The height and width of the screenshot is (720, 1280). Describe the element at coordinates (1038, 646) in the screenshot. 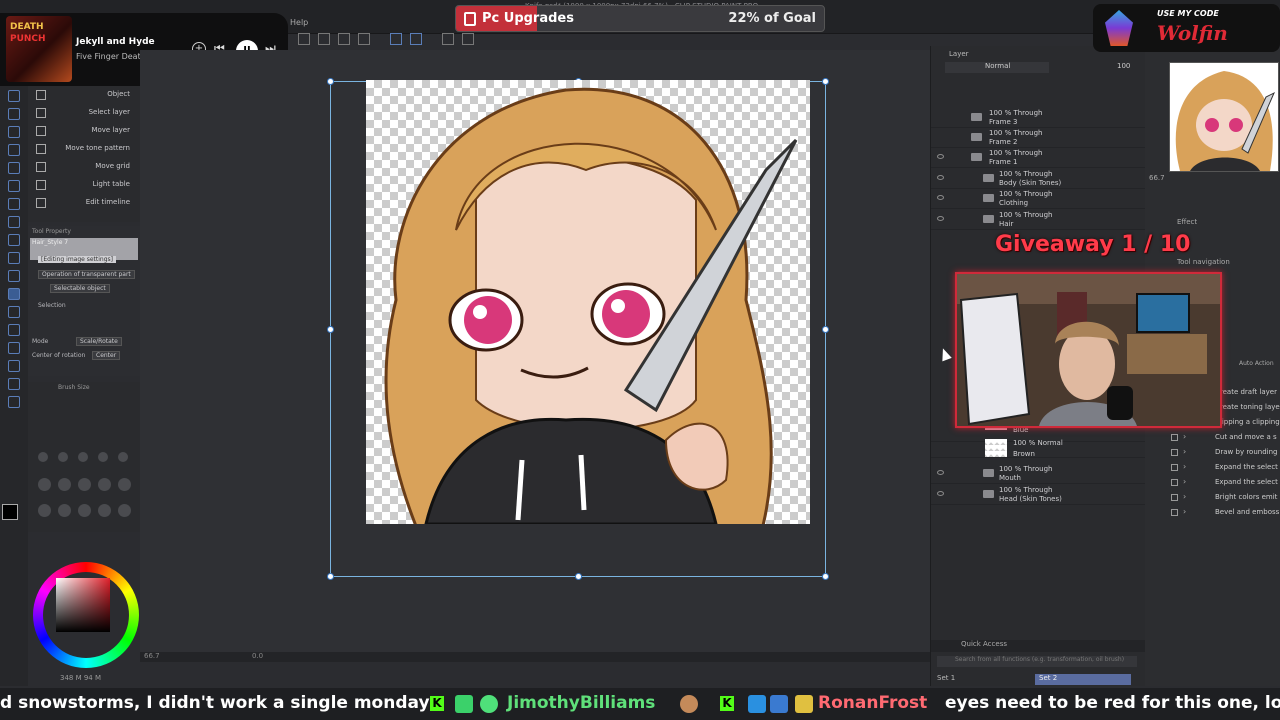

I see `quick-access-header: Quick Access` at that location.